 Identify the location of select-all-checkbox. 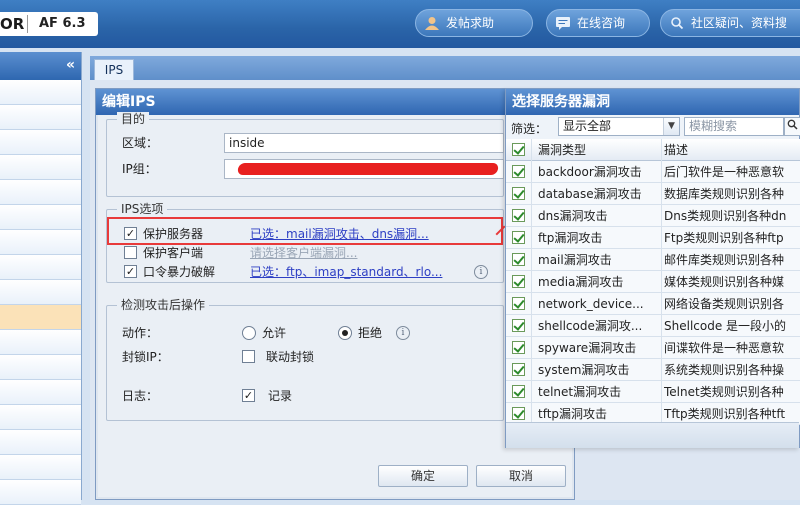
(518, 149).